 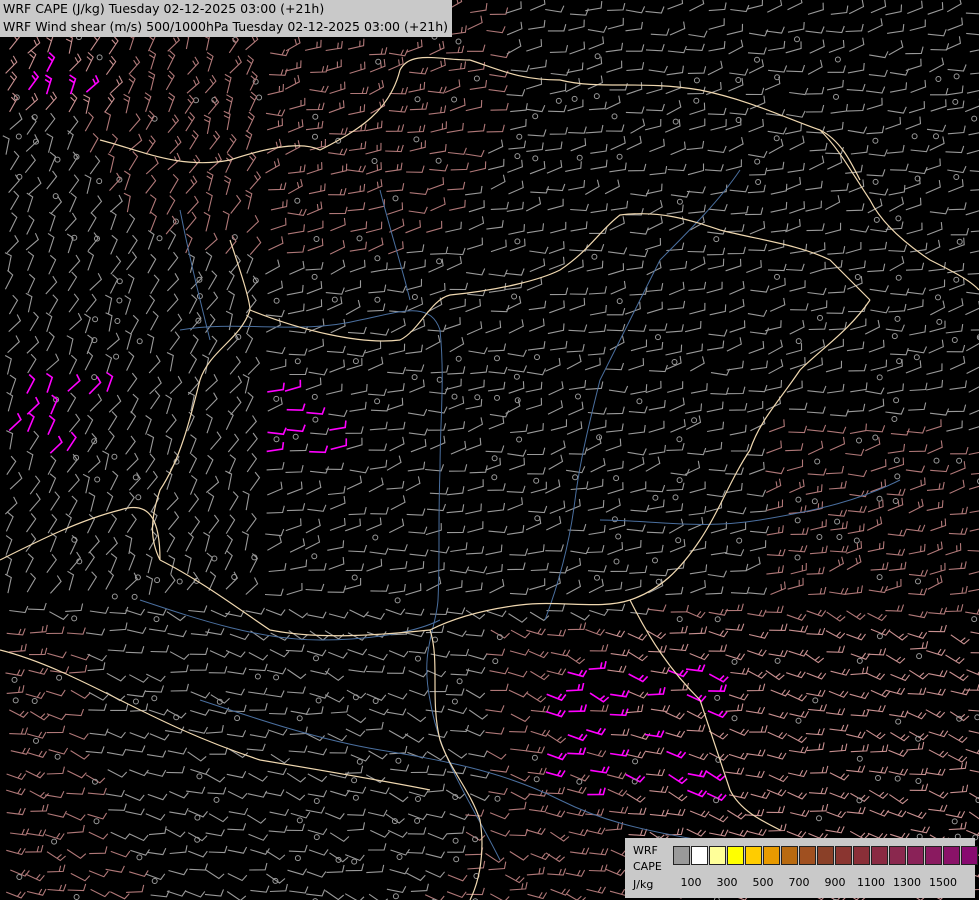 What do you see at coordinates (871, 882) in the screenshot?
I see `legend-tick-label: 1100` at bounding box center [871, 882].